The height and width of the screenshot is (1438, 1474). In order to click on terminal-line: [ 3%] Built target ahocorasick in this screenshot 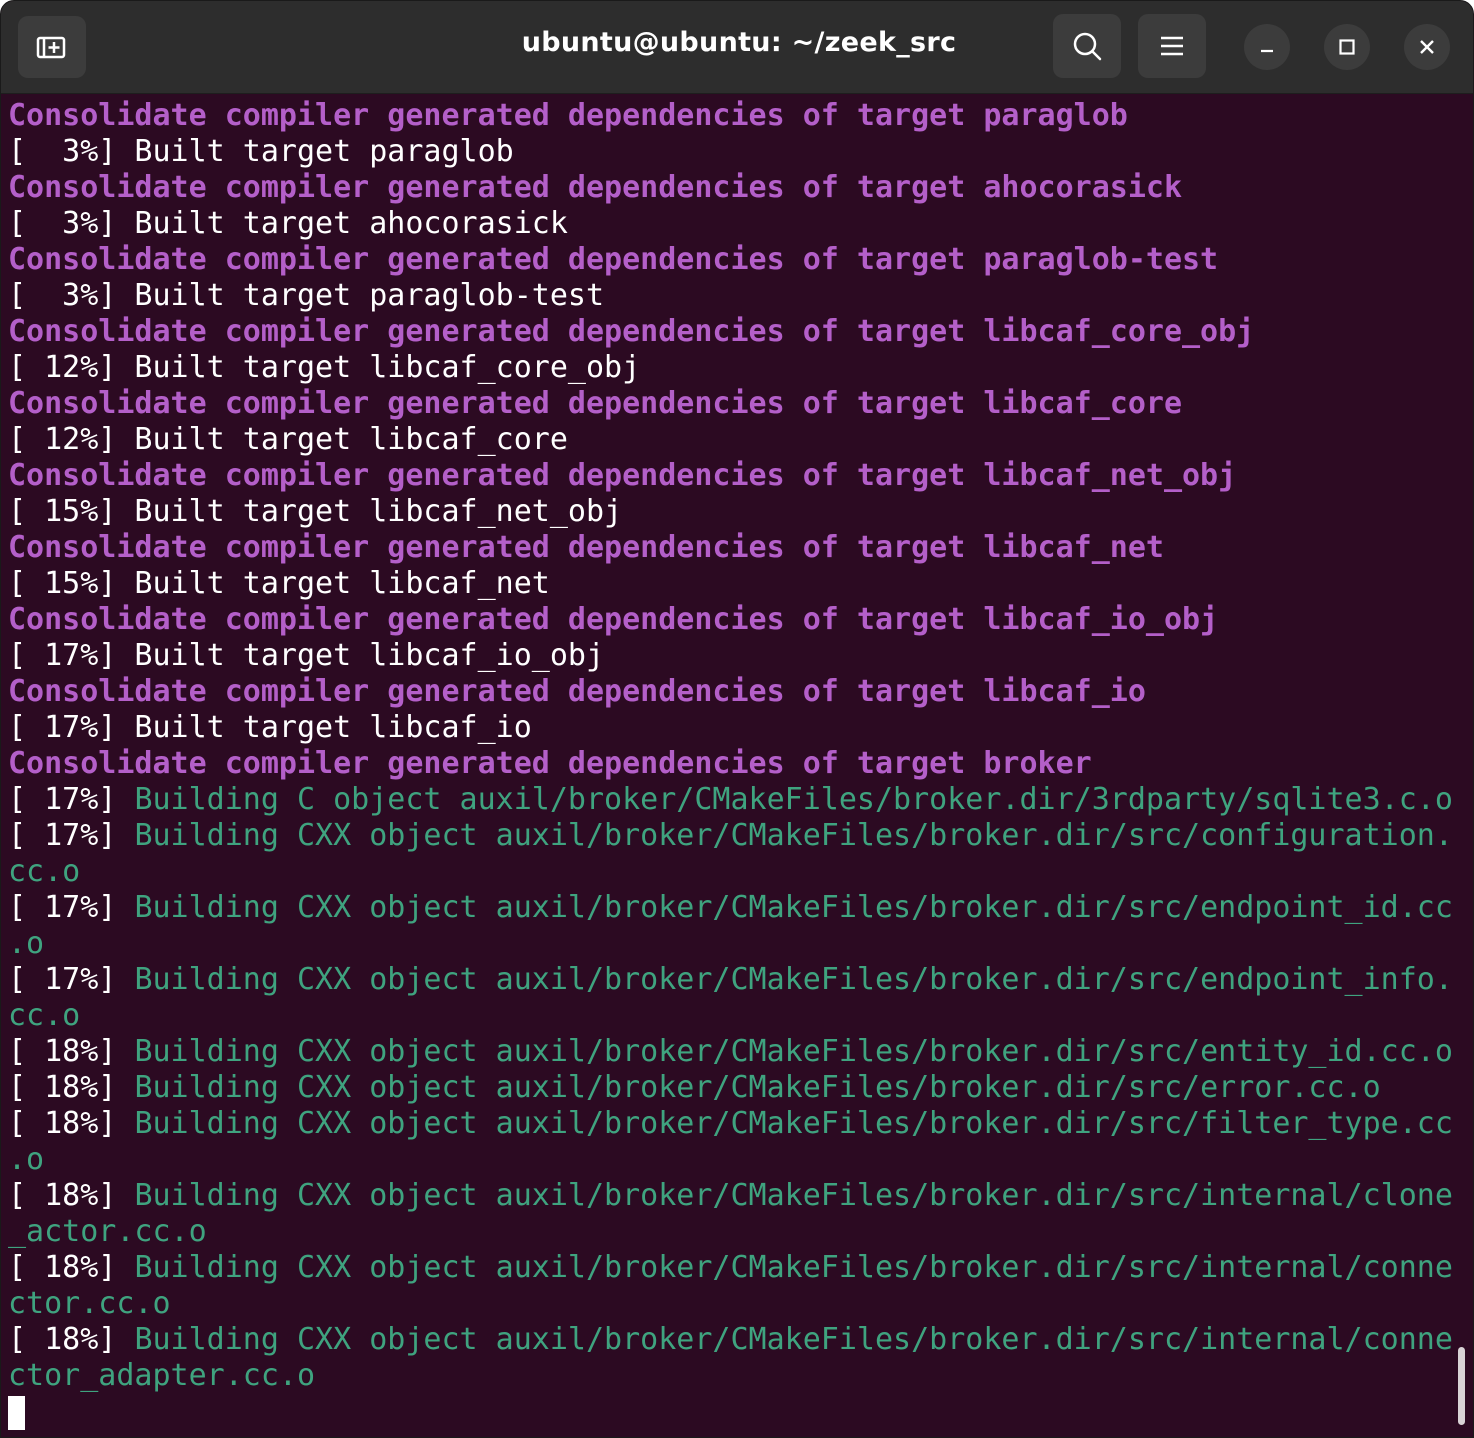, I will do `click(730, 224)`.